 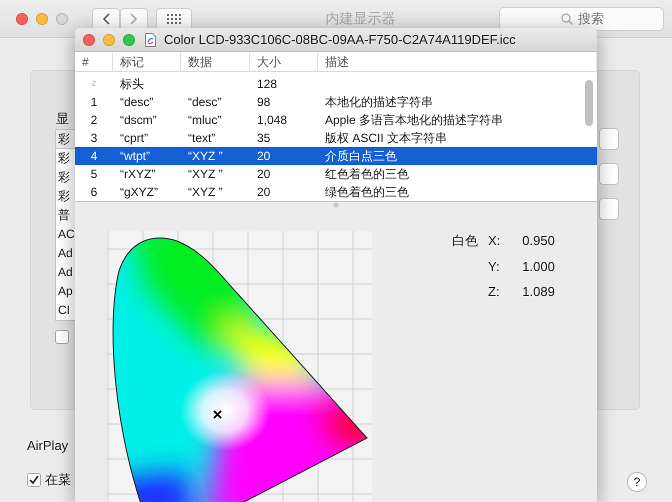 What do you see at coordinates (94, 192) in the screenshot?
I see `table-cell-text: 6` at bounding box center [94, 192].